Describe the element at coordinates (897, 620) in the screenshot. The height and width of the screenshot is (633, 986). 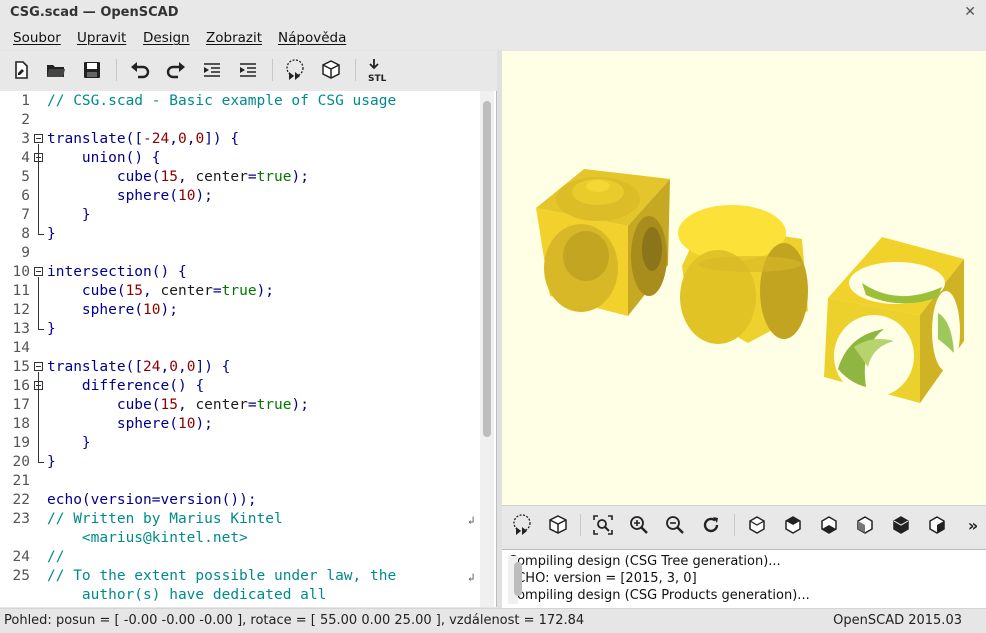
I see `version-label: OpenSCAD 2015.03` at that location.